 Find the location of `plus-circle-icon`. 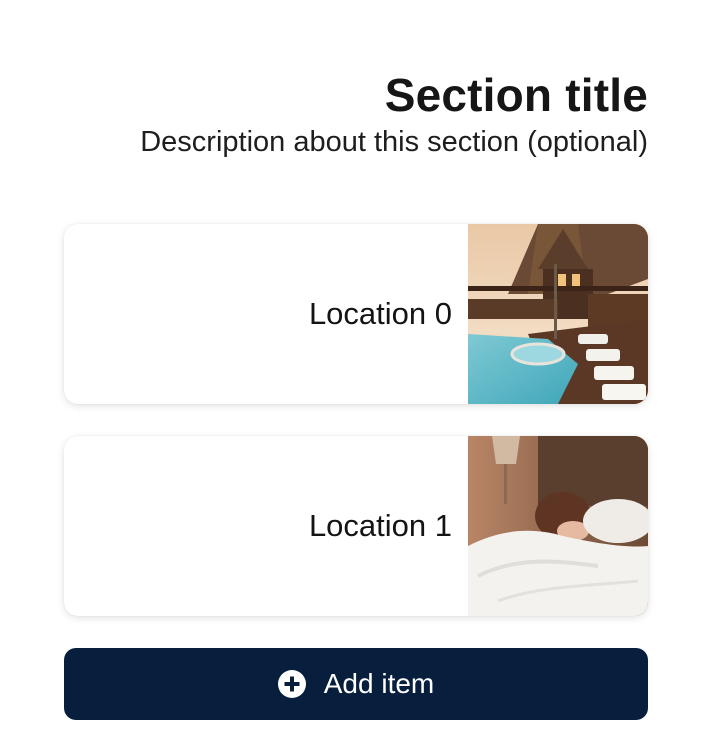

plus-circle-icon is located at coordinates (291, 684).